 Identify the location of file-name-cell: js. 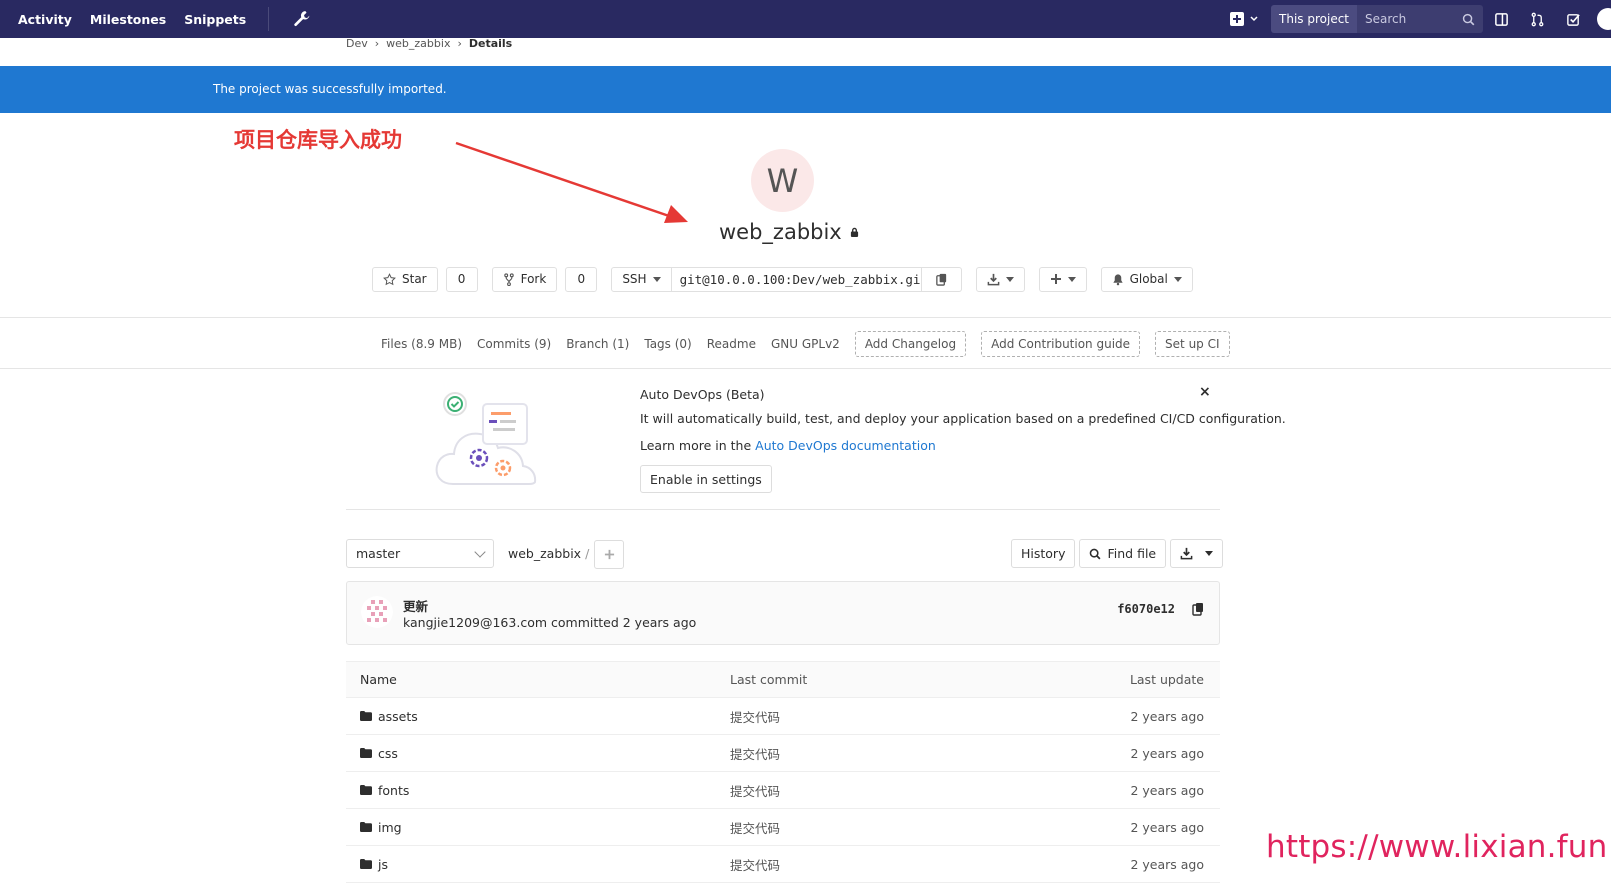
(374, 864).